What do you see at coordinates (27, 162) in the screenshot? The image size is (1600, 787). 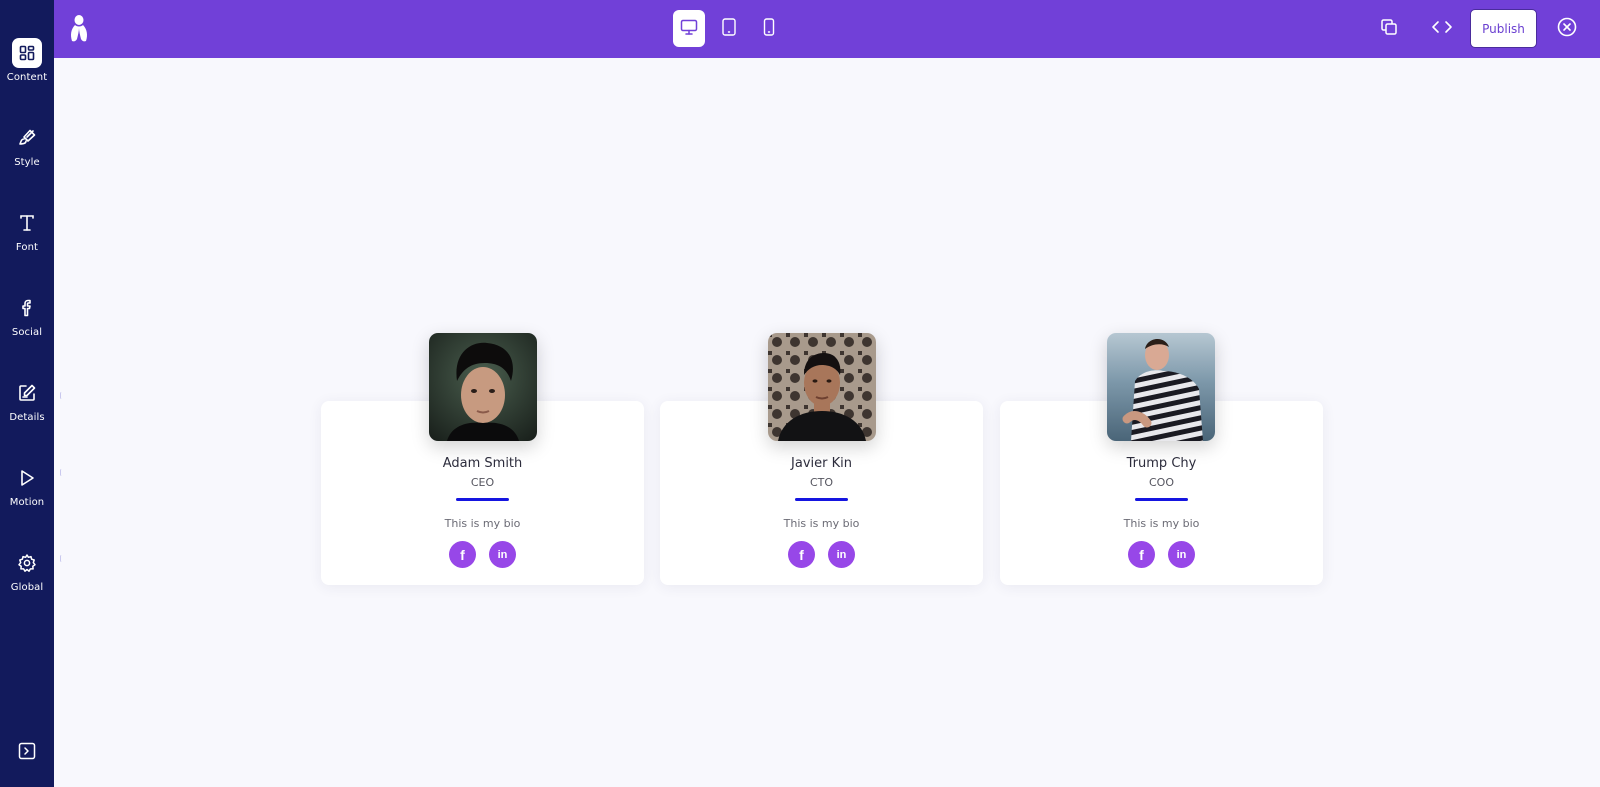 I see `sidebar-item-label: Style` at bounding box center [27, 162].